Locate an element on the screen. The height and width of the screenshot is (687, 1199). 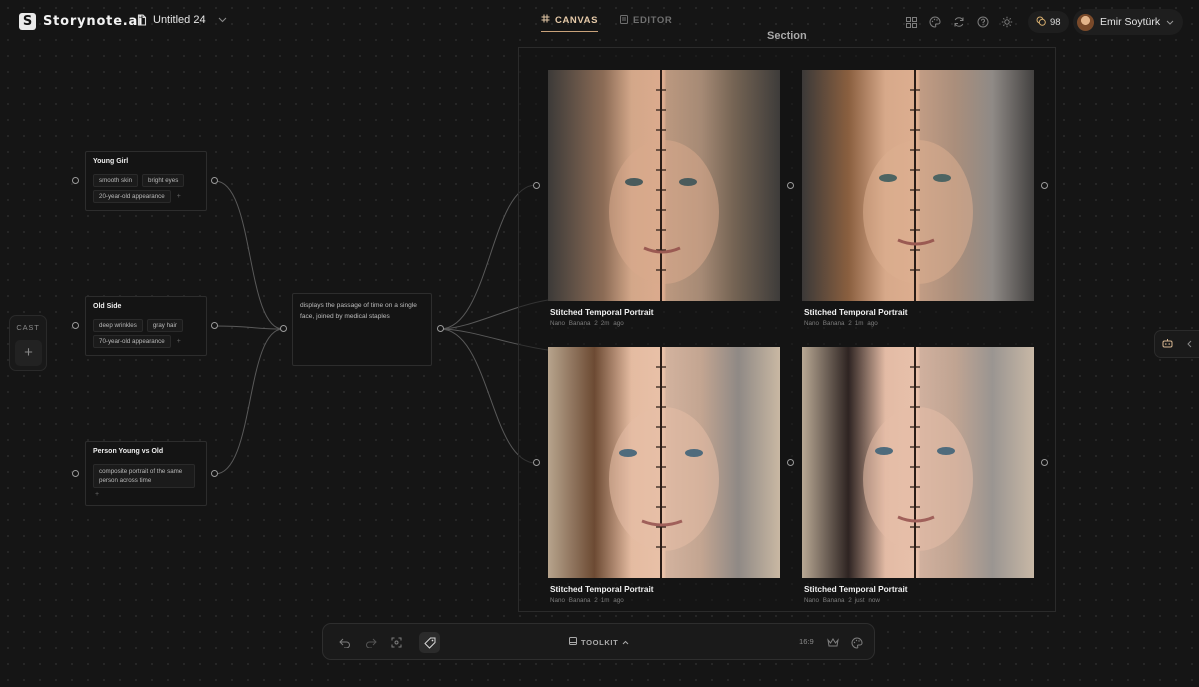
crown-icon is located at coordinates (832, 642).